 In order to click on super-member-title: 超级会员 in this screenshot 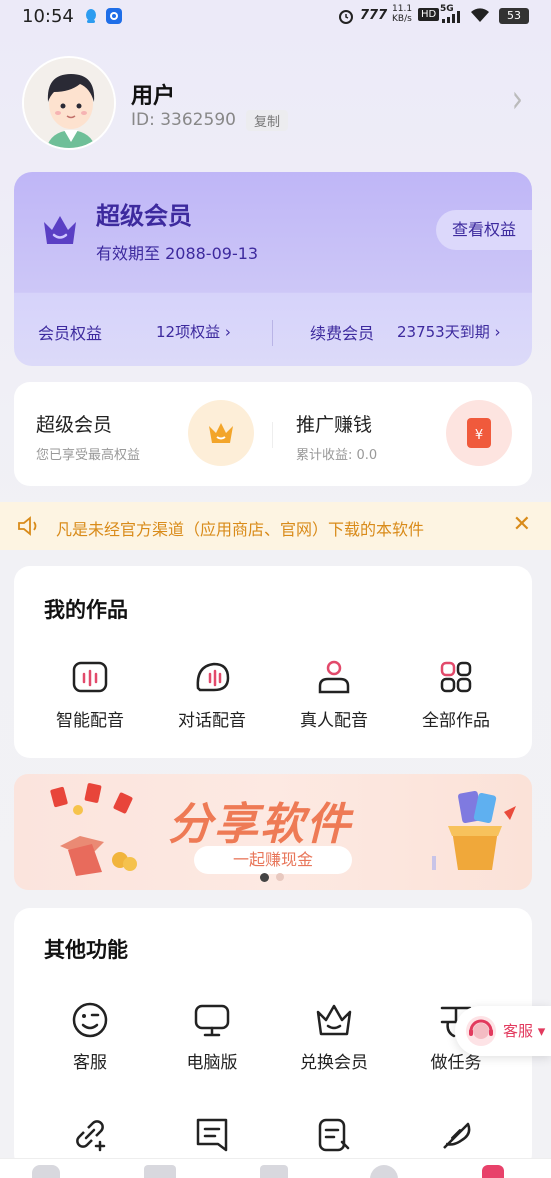, I will do `click(74, 423)`.